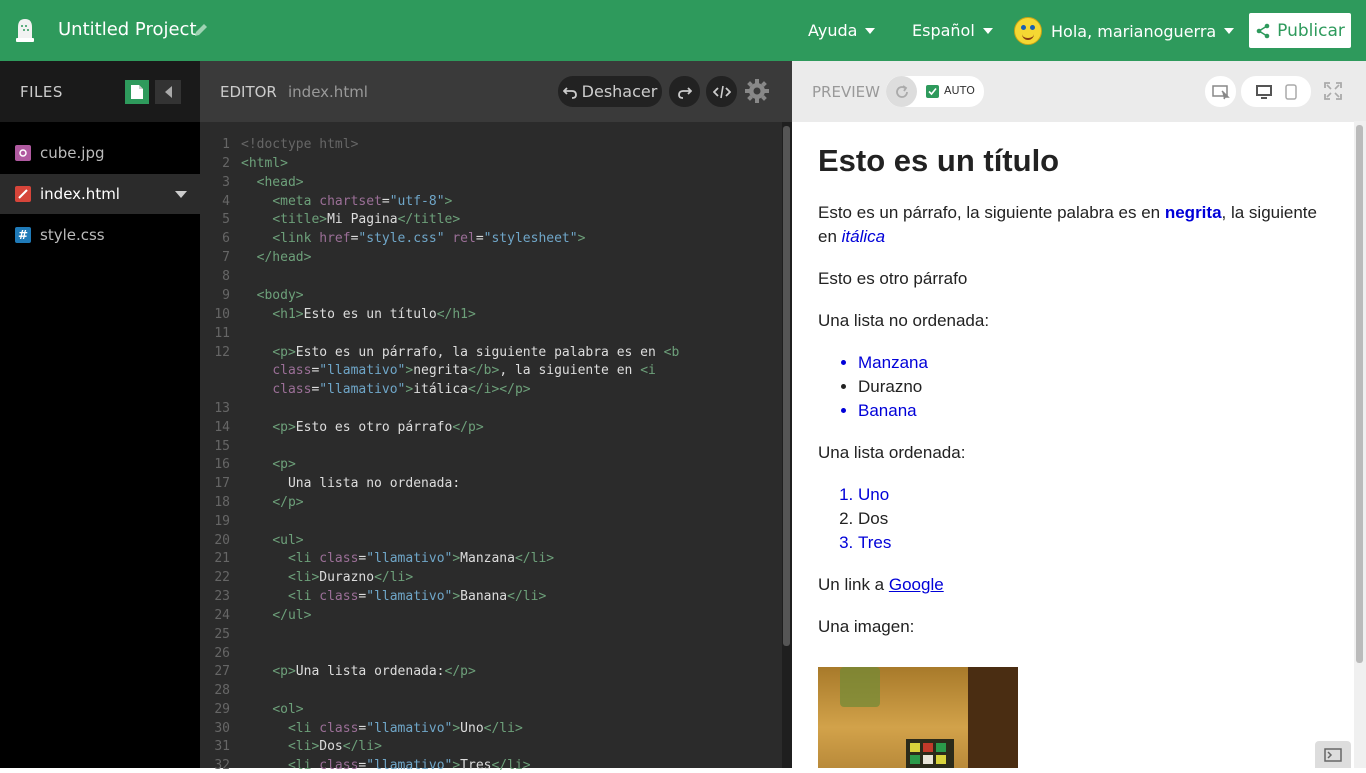 The height and width of the screenshot is (773, 1366). What do you see at coordinates (943, 30) in the screenshot?
I see `language-menu-label: Español` at bounding box center [943, 30].